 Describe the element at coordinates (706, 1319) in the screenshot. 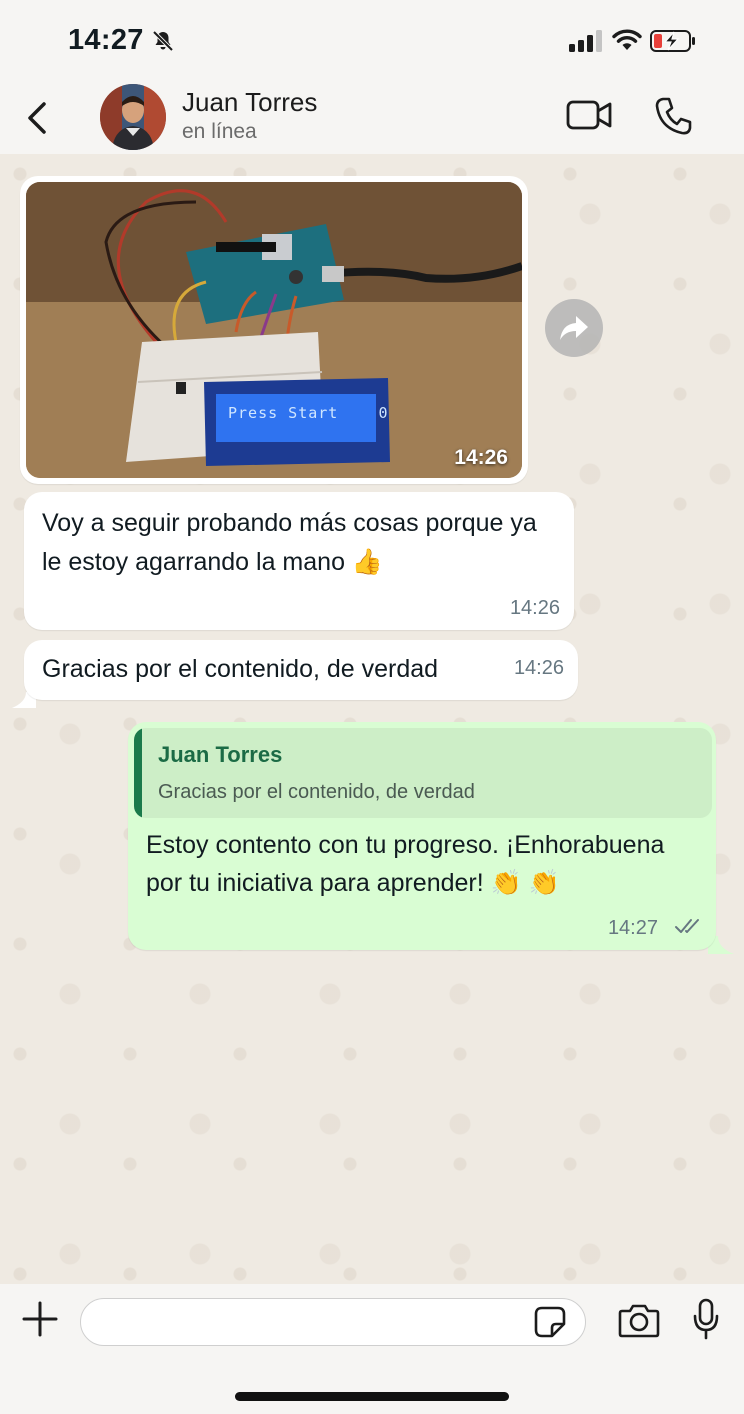

I see `microphone-icon` at that location.